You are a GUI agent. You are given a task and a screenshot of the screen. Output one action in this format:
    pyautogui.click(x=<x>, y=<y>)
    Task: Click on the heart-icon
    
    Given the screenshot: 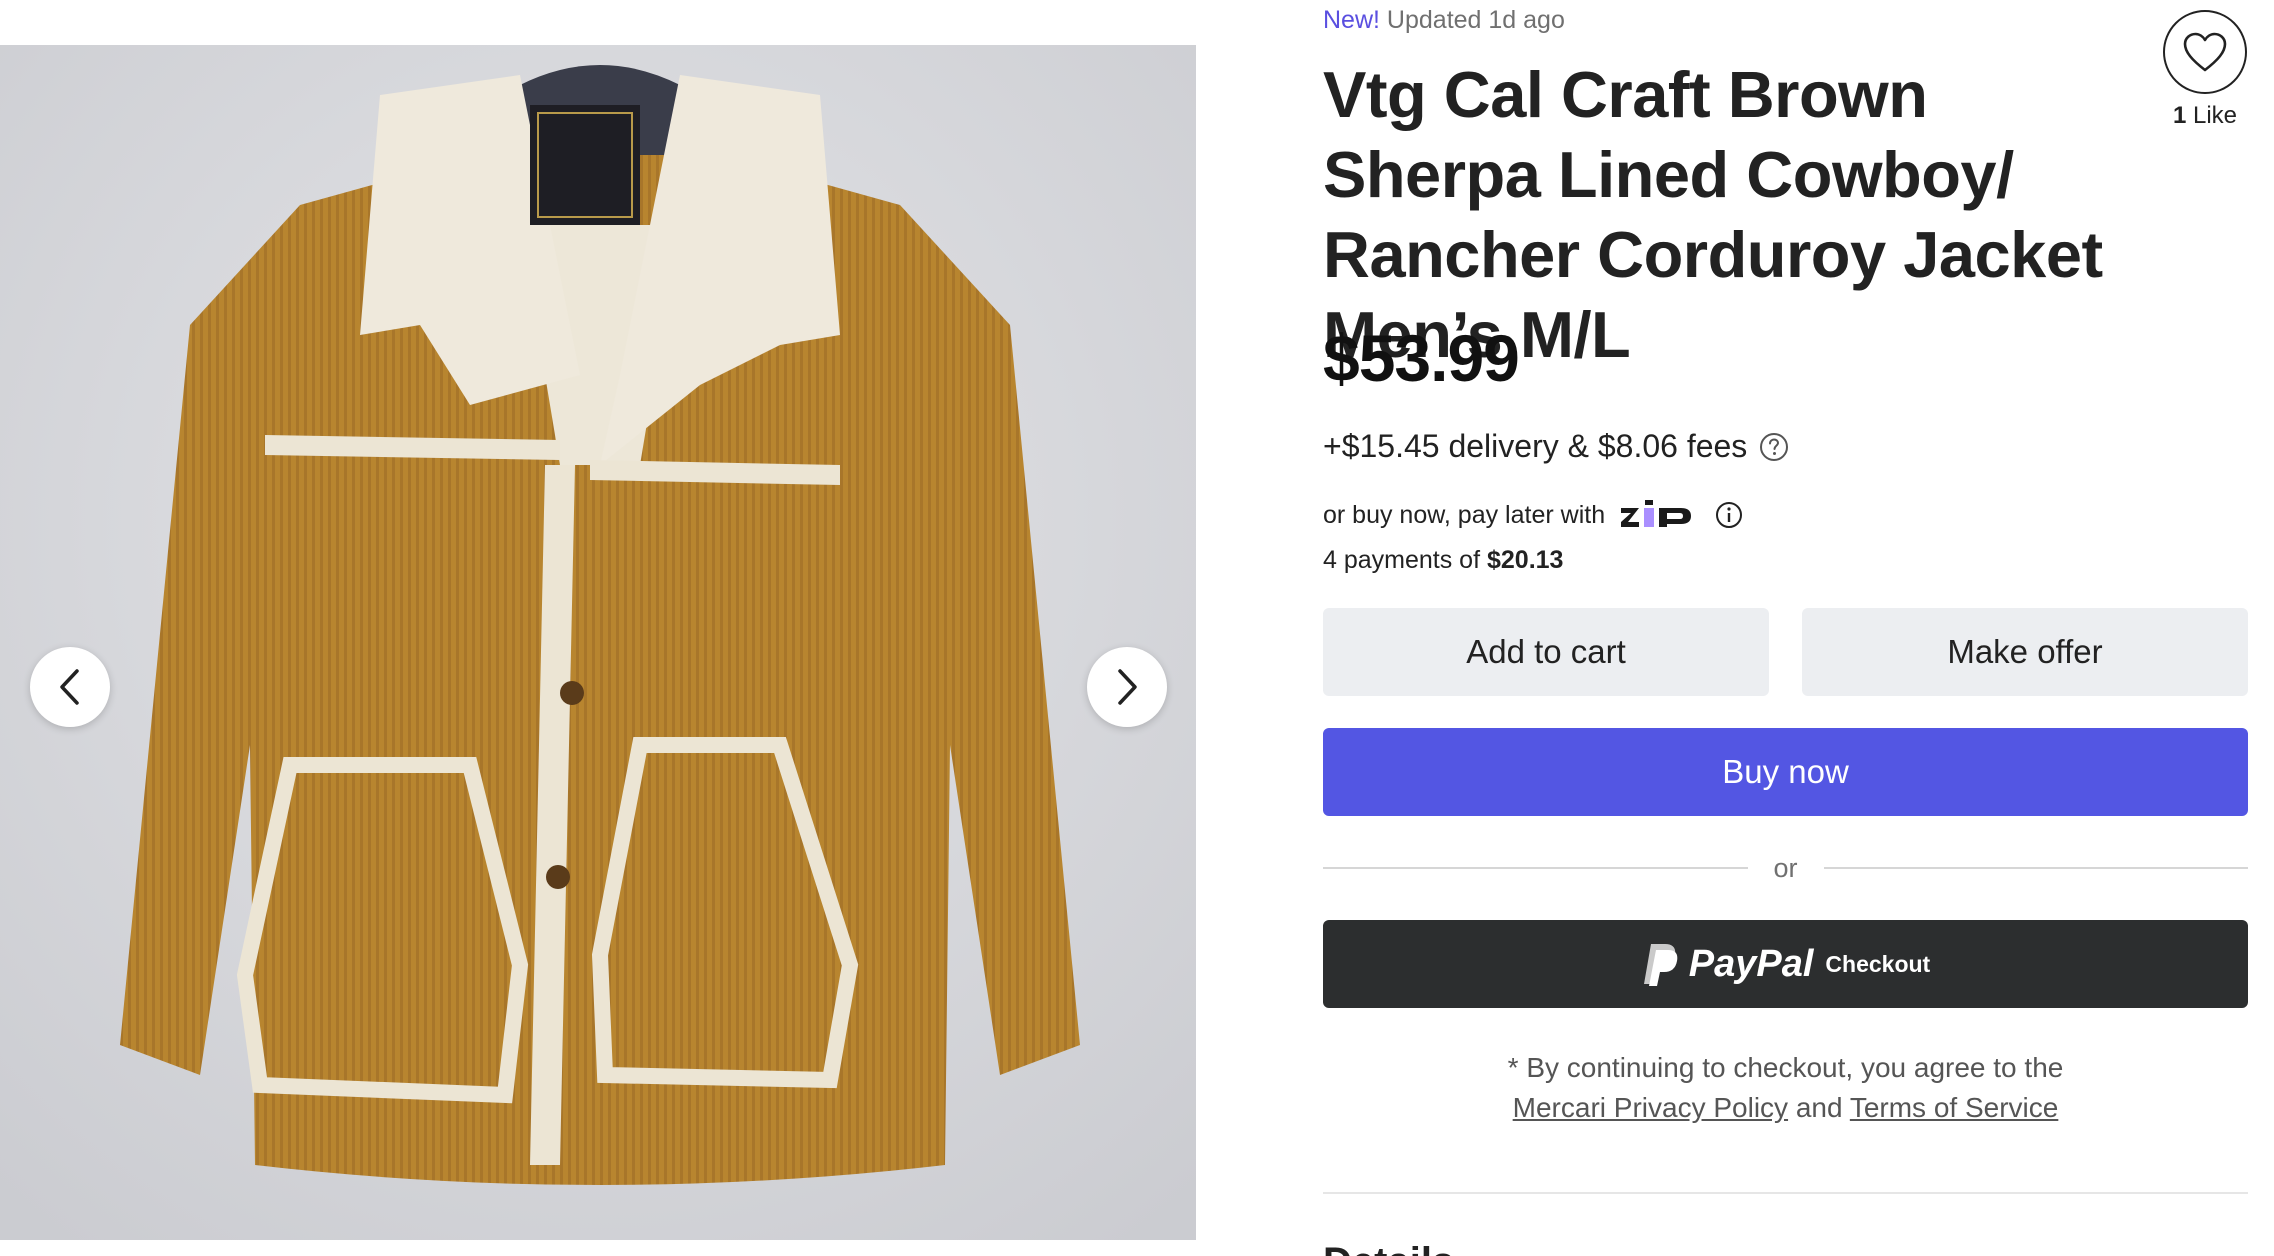 What is the action you would take?
    pyautogui.click(x=2205, y=52)
    